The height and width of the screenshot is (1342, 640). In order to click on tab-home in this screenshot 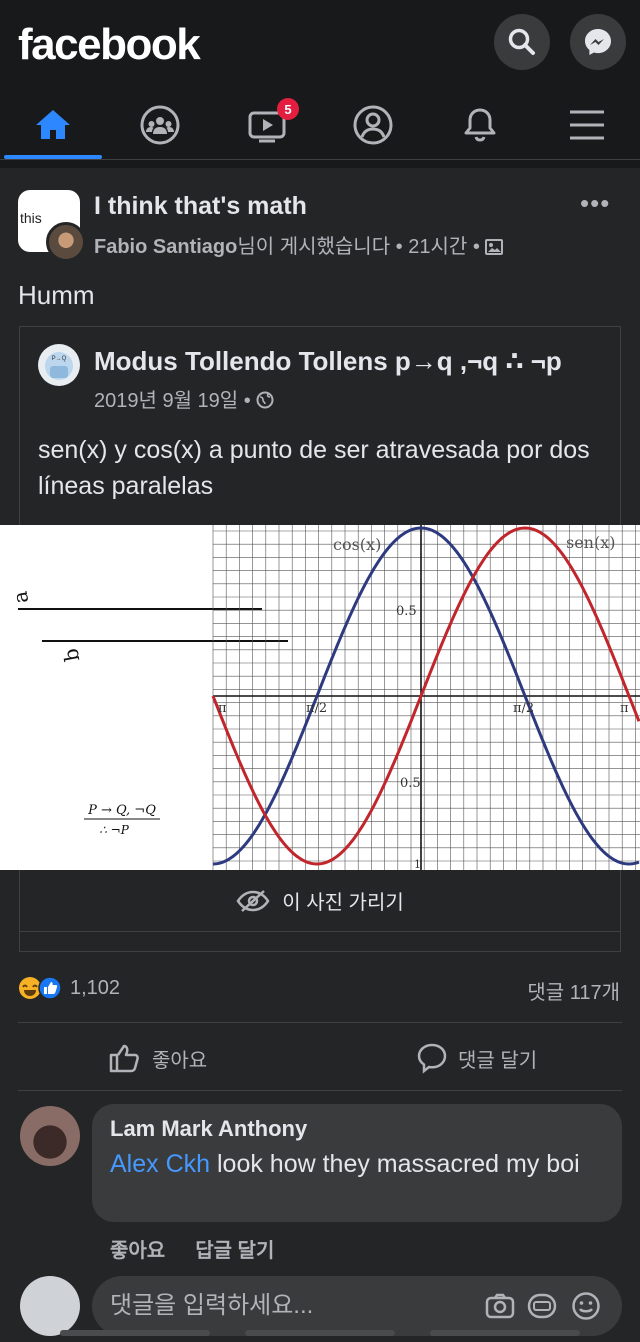, I will do `click(53, 125)`.